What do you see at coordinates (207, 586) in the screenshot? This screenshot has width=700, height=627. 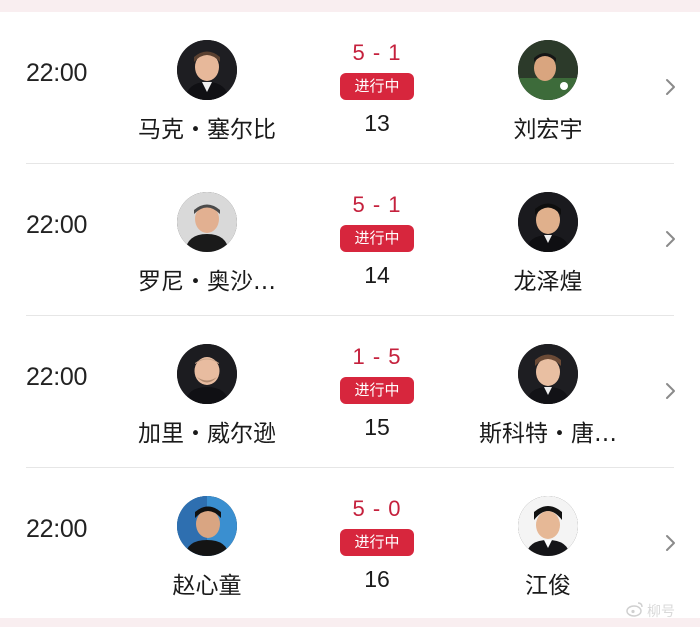 I see `player1-name: 赵心童` at bounding box center [207, 586].